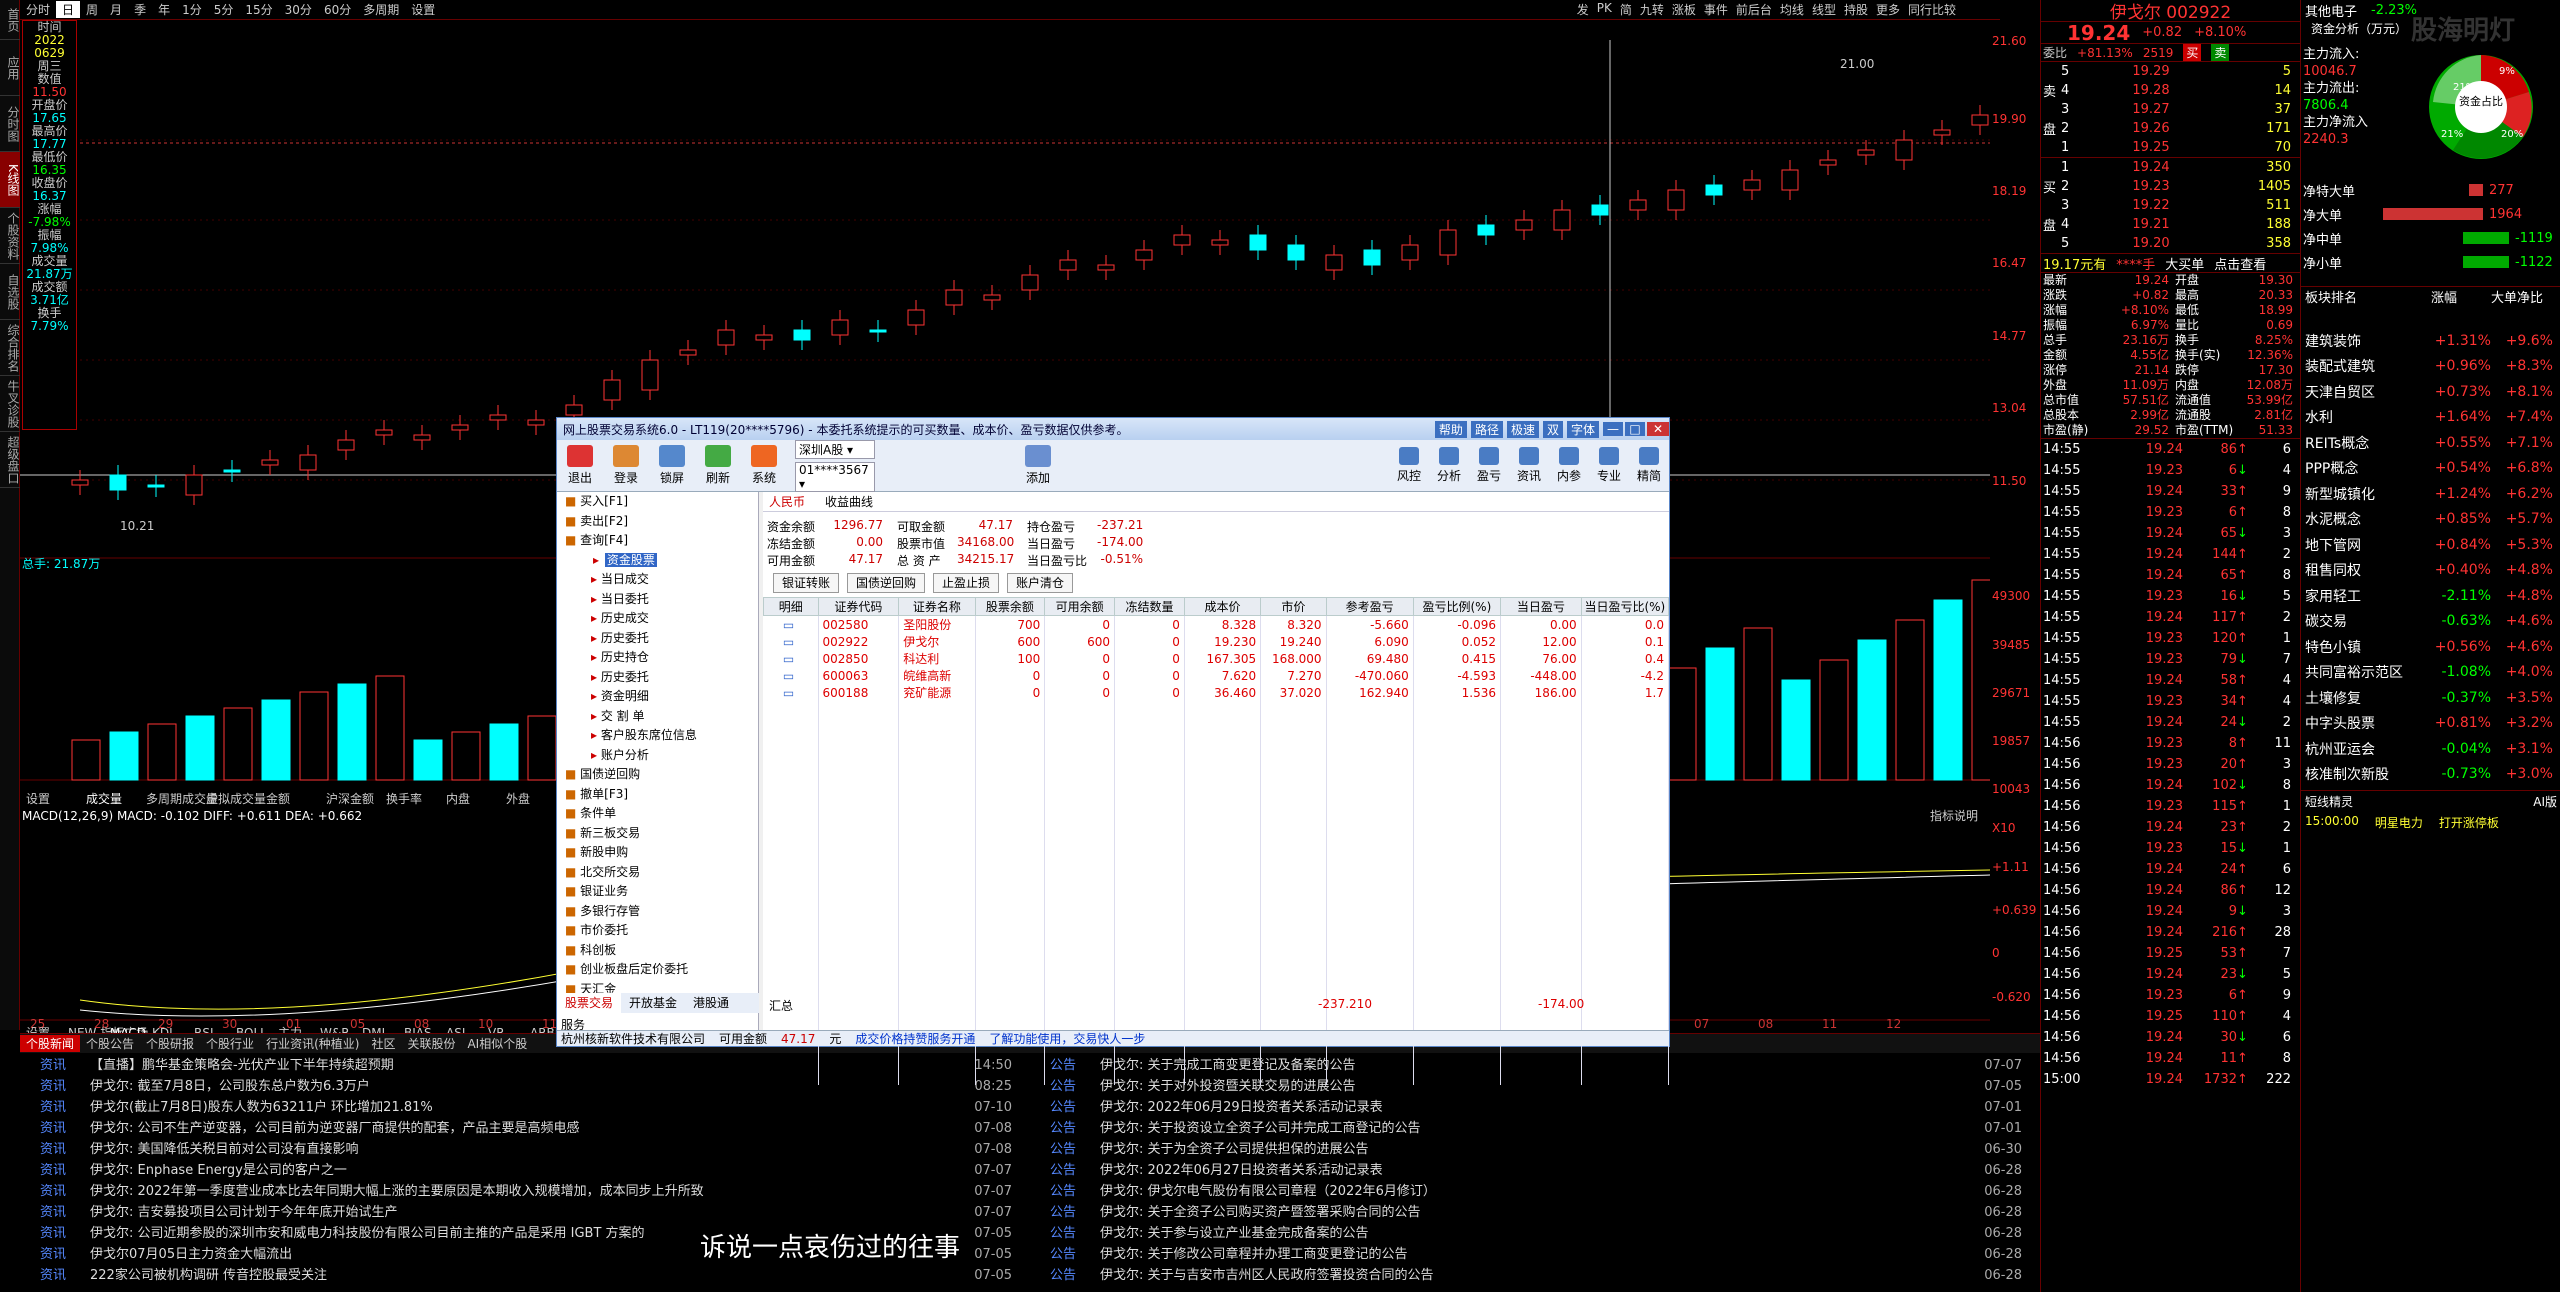 This screenshot has width=2560, height=1292. What do you see at coordinates (1604, 9) in the screenshot?
I see `tool-1: PK` at bounding box center [1604, 9].